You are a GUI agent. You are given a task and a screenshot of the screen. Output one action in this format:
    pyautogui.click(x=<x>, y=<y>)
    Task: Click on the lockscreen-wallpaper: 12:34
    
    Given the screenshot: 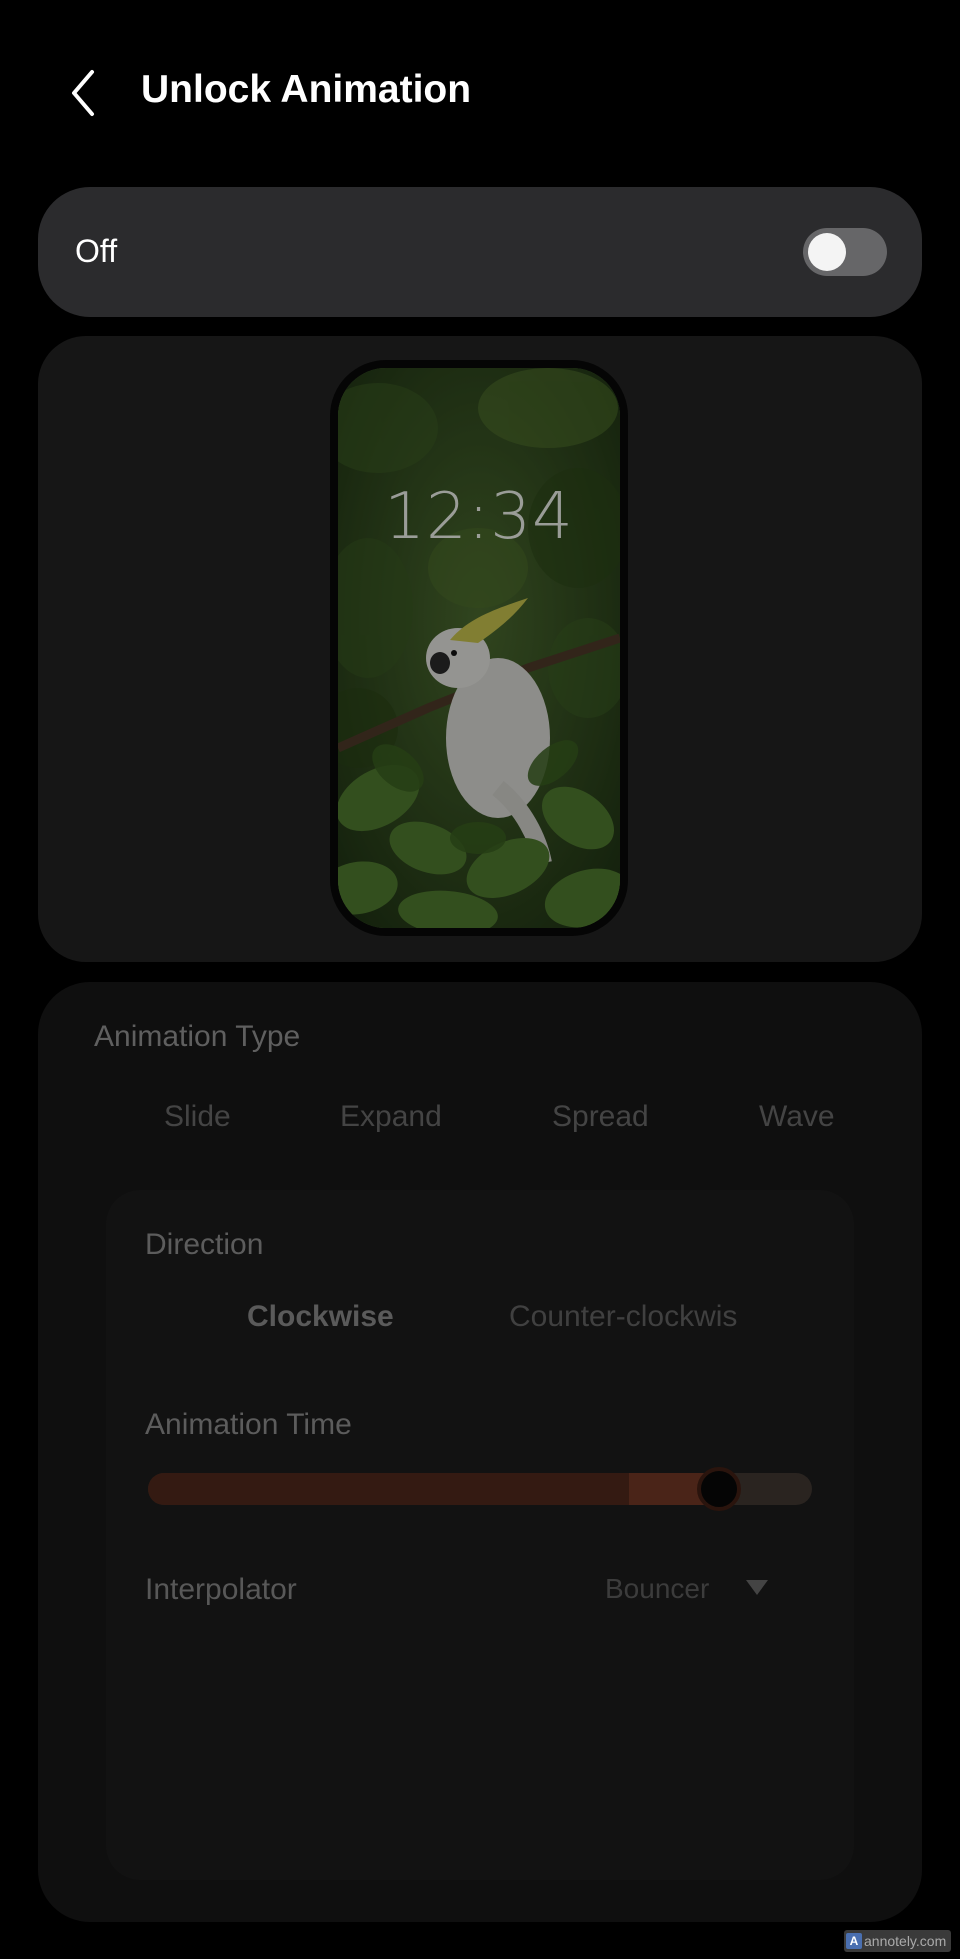 What is the action you would take?
    pyautogui.click(x=479, y=648)
    